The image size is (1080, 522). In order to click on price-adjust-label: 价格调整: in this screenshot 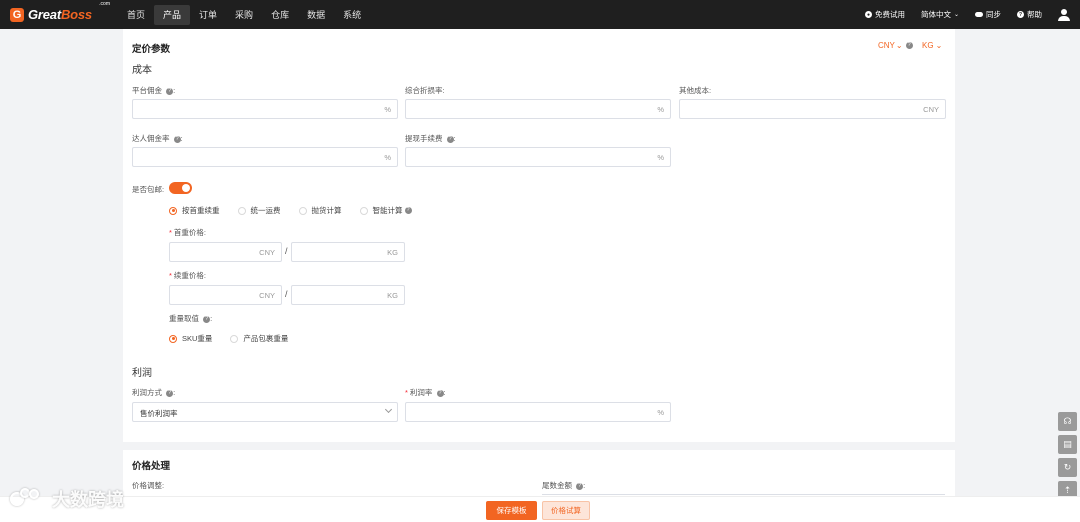, I will do `click(148, 485)`.